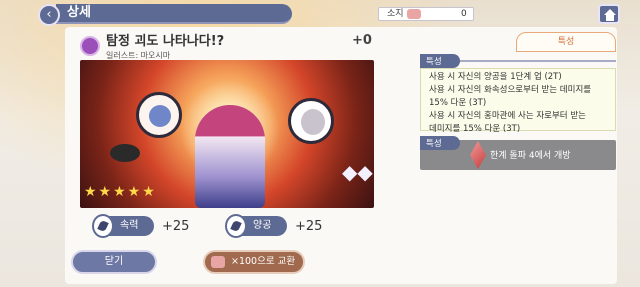 This screenshot has width=640, height=287. Describe the element at coordinates (90, 46) in the screenshot. I see `card-type-icon` at that location.